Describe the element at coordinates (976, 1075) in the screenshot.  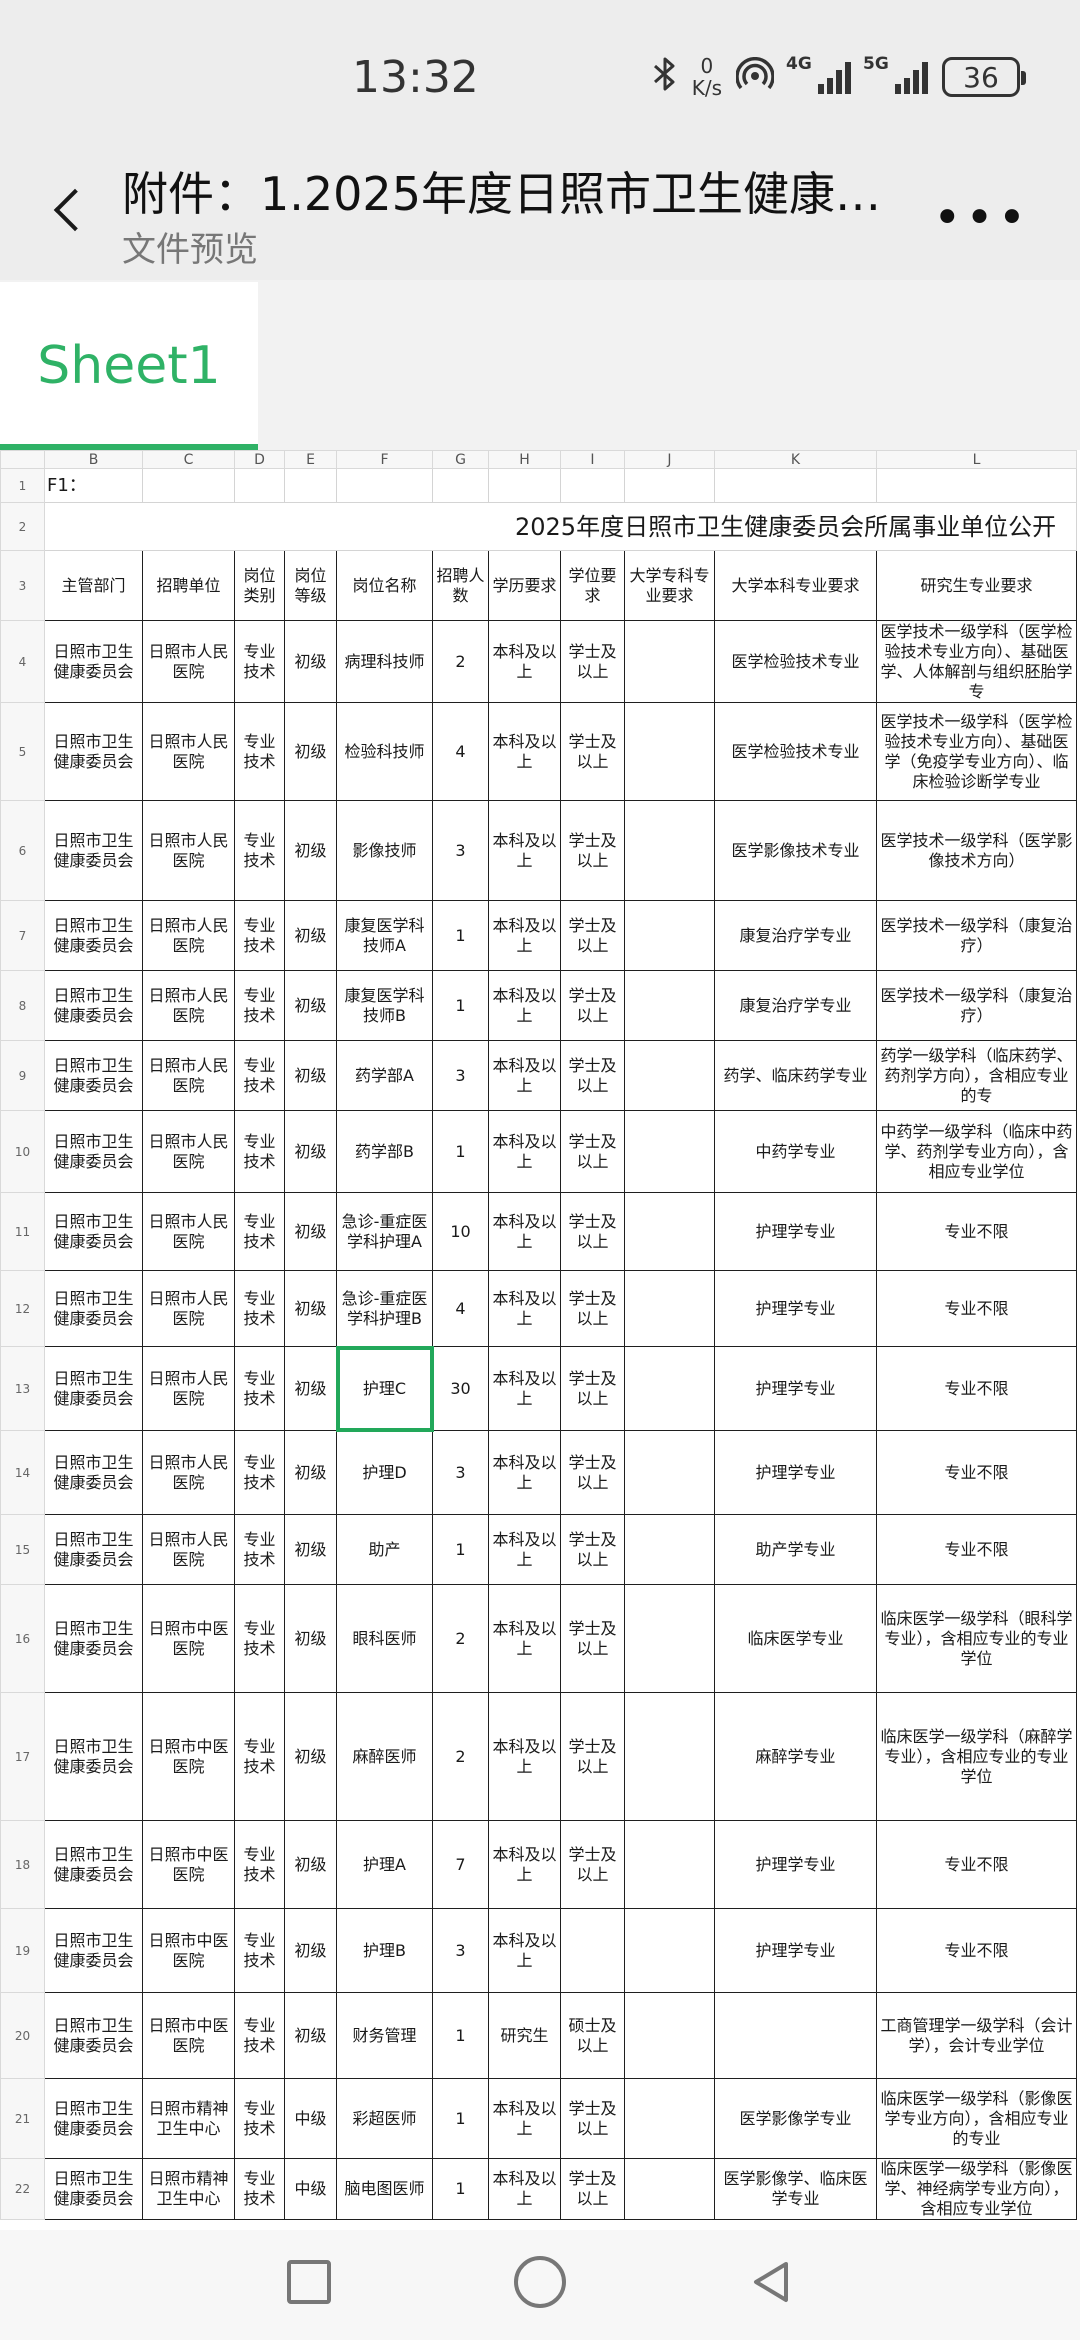
I see `table-cell: 药学一级学科（临床药学、药剂学方向），含相应专业的专` at that location.